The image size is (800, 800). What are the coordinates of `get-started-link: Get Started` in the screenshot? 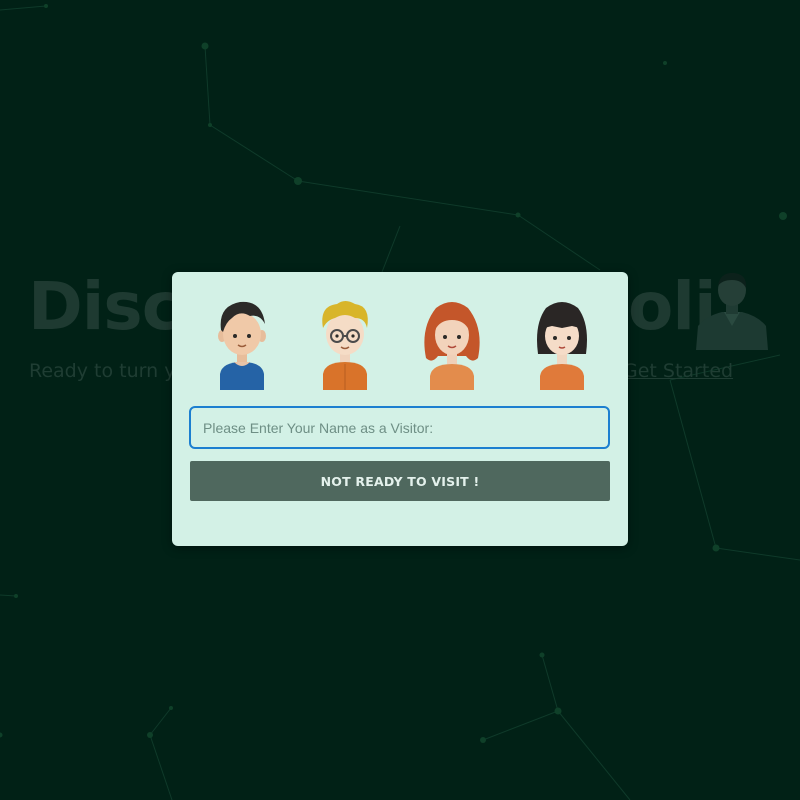 It's located at (678, 371).